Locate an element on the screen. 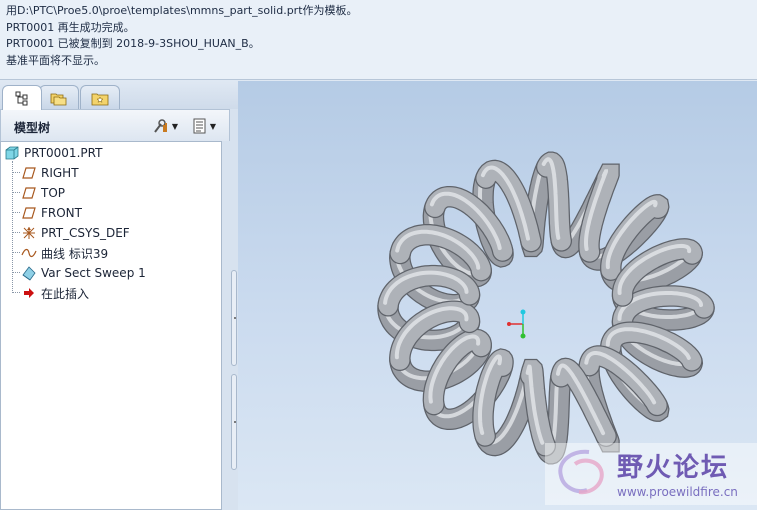 This screenshot has height=510, width=757. tree-item-sweep: Var Sect Sweep 1 is located at coordinates (83, 273).